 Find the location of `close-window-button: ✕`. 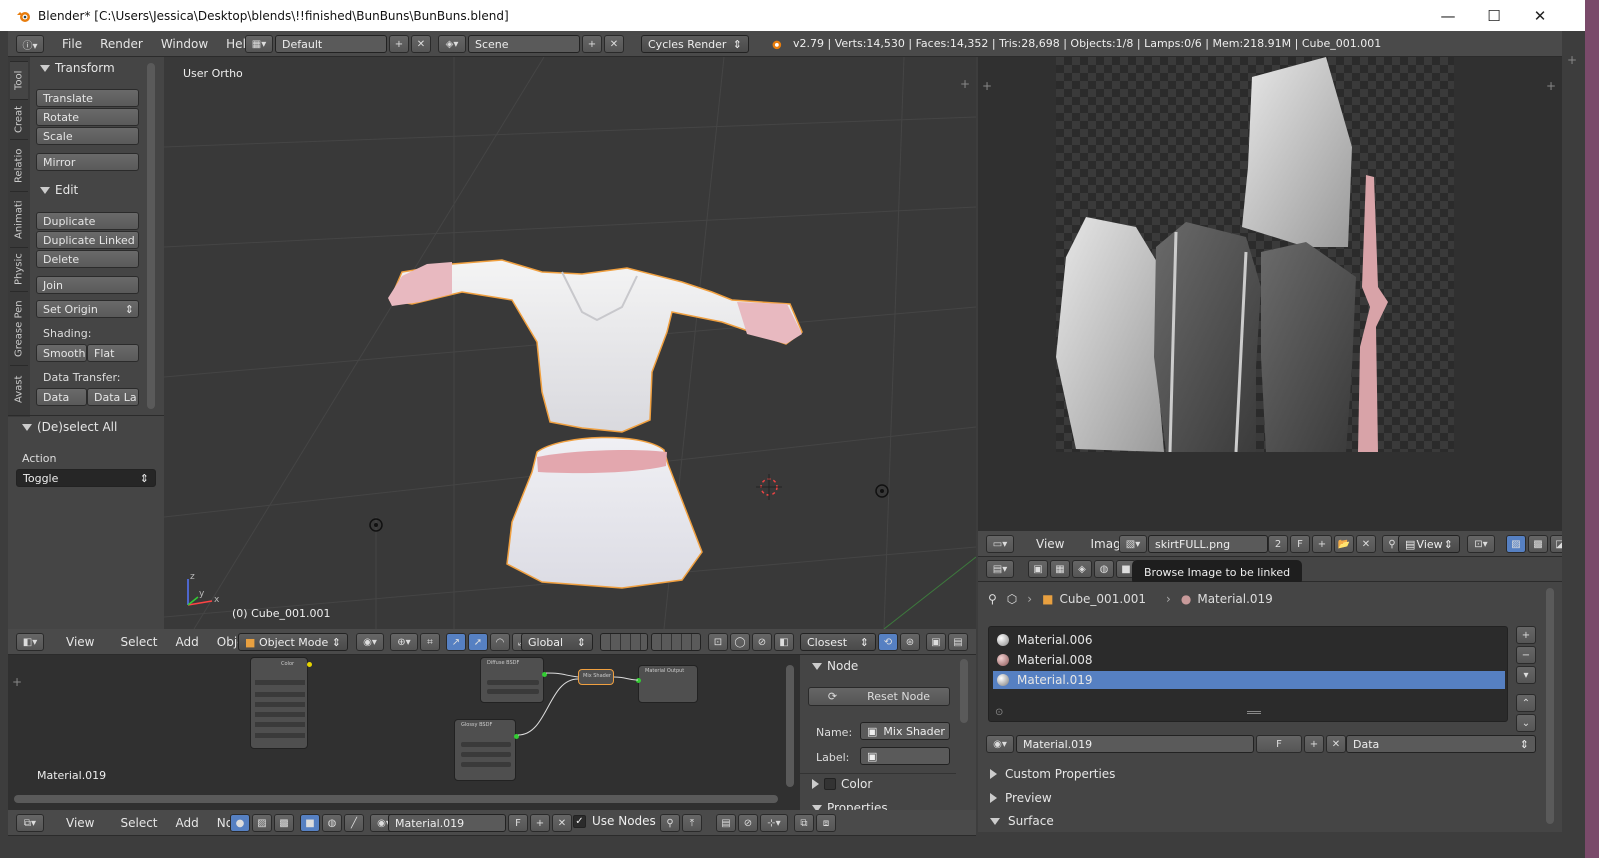

close-window-button: ✕ is located at coordinates (1540, 15).